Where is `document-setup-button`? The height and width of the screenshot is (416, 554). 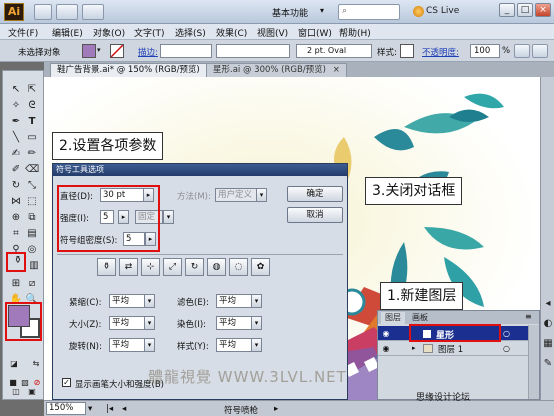
document-setup-button is located at coordinates (522, 51).